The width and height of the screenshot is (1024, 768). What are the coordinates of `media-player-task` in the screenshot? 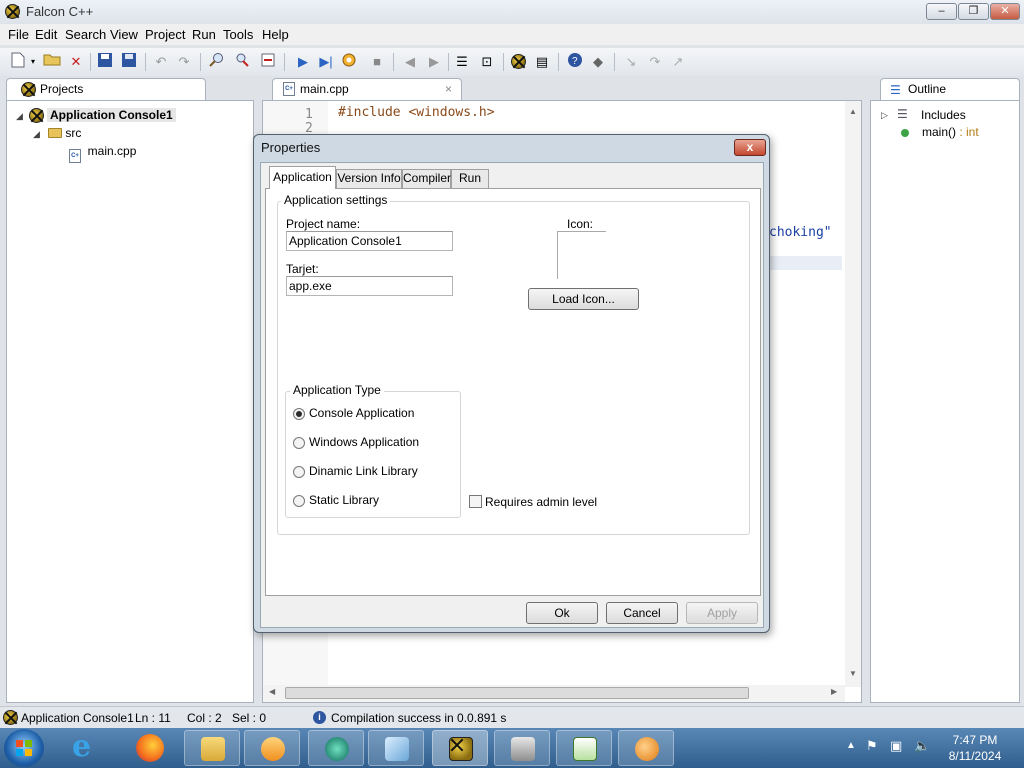 It's located at (272, 748).